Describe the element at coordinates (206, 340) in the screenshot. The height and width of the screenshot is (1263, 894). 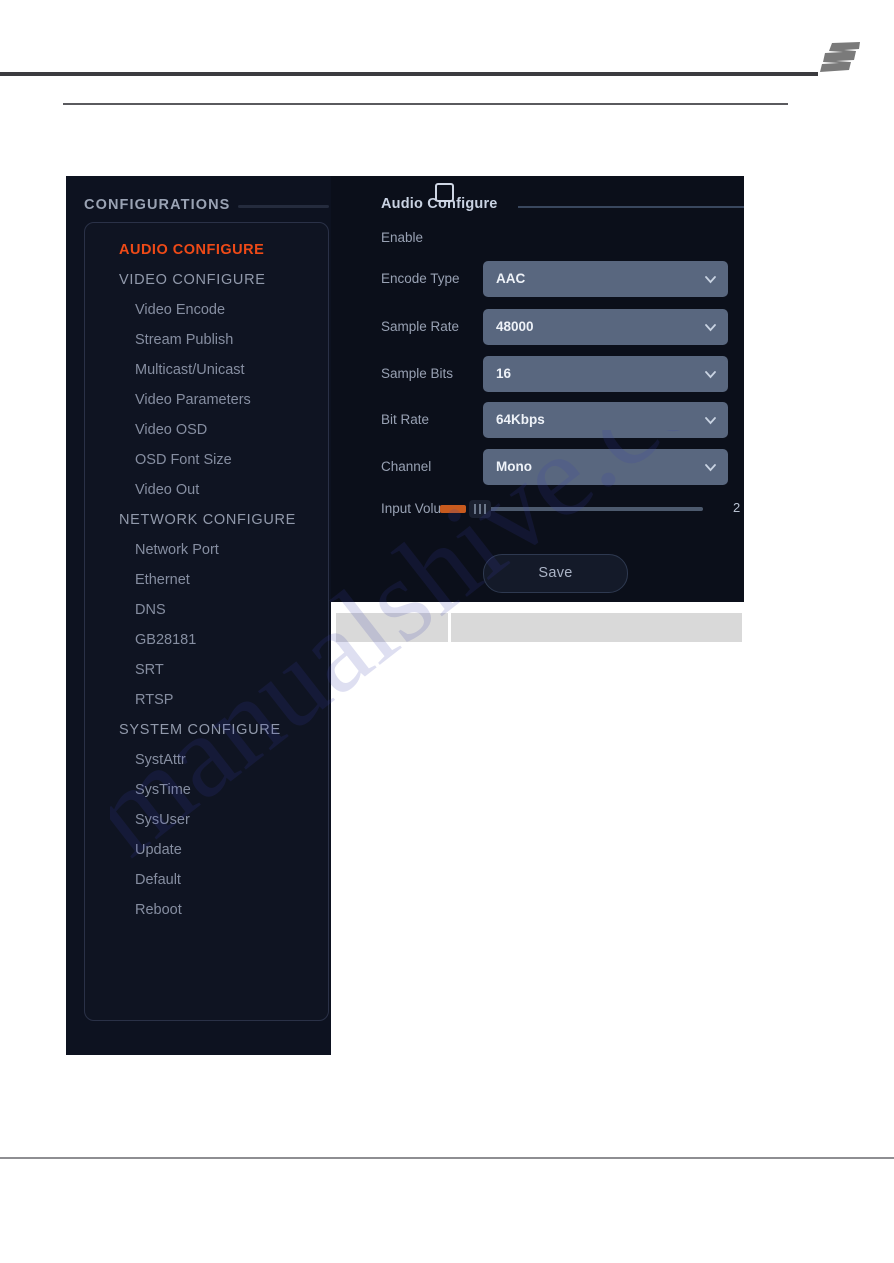
I see `sidebar-item-stream-publish: Stream Publish` at that location.